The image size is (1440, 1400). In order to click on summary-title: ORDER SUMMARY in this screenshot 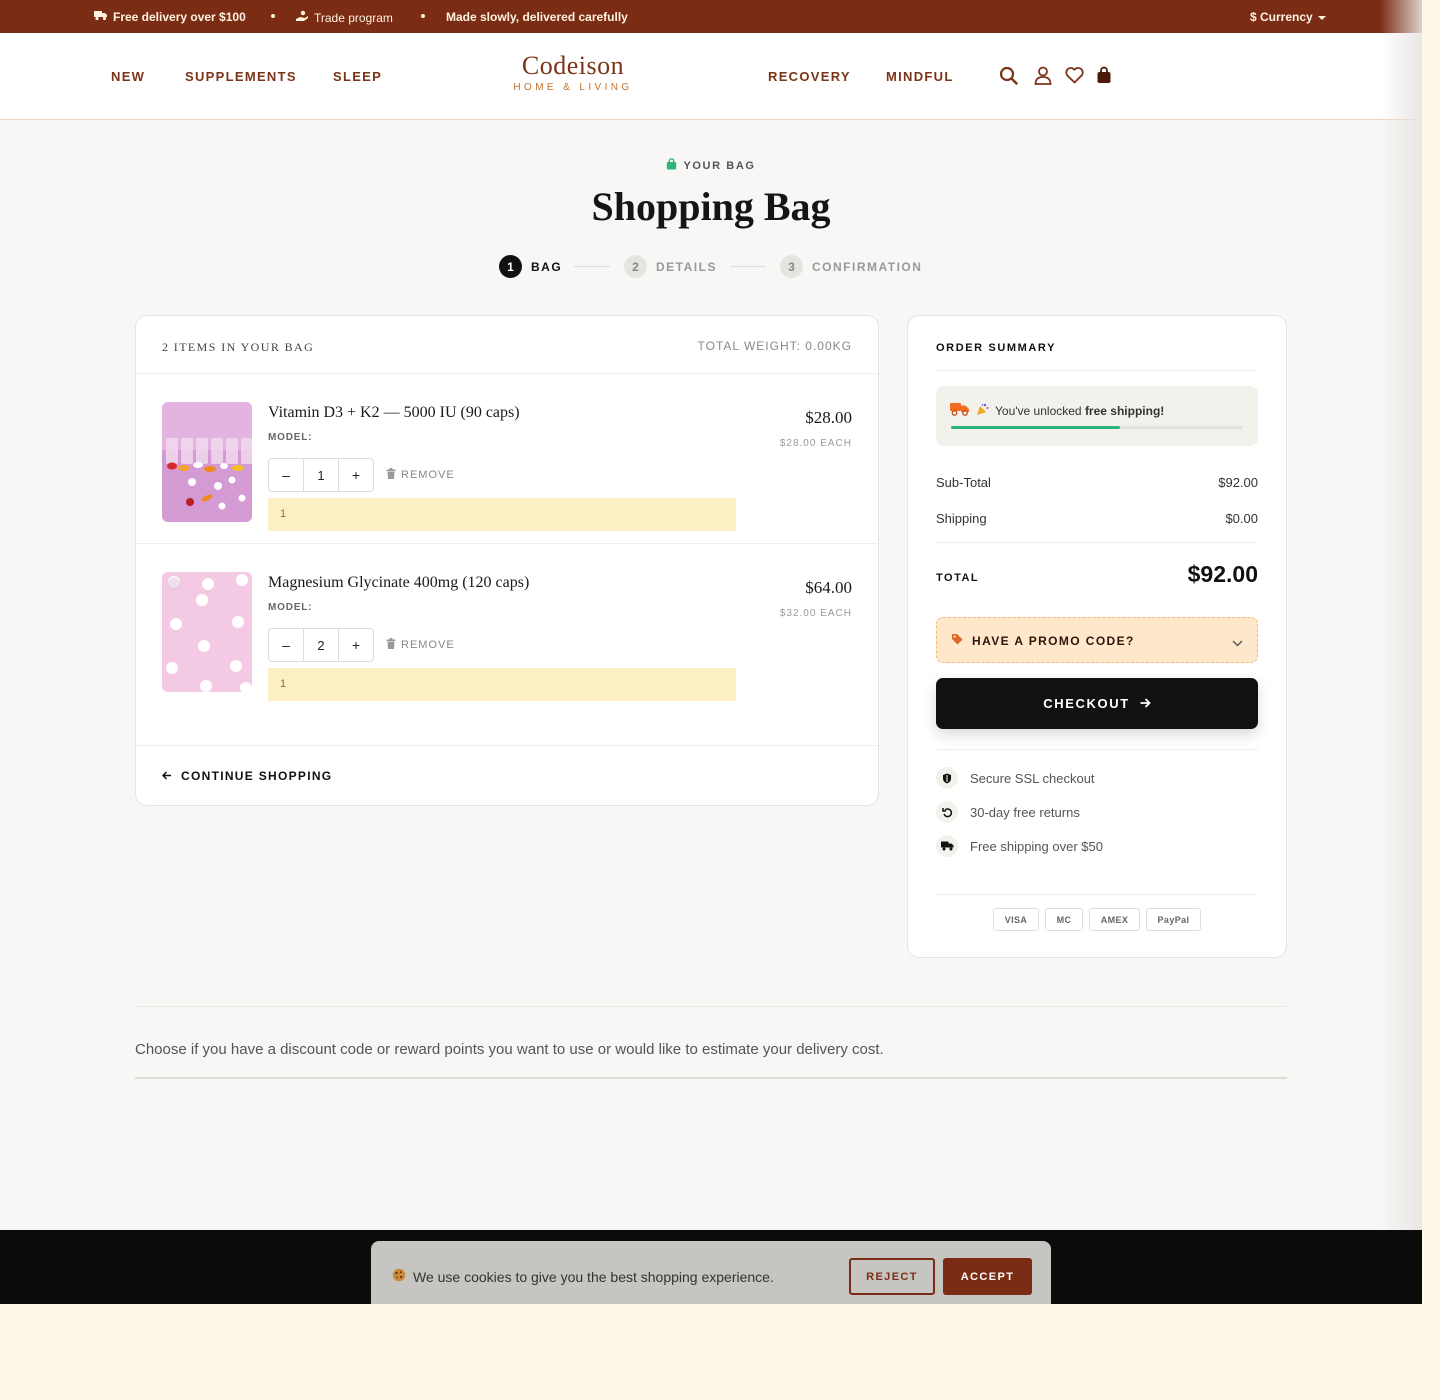, I will do `click(996, 348)`.